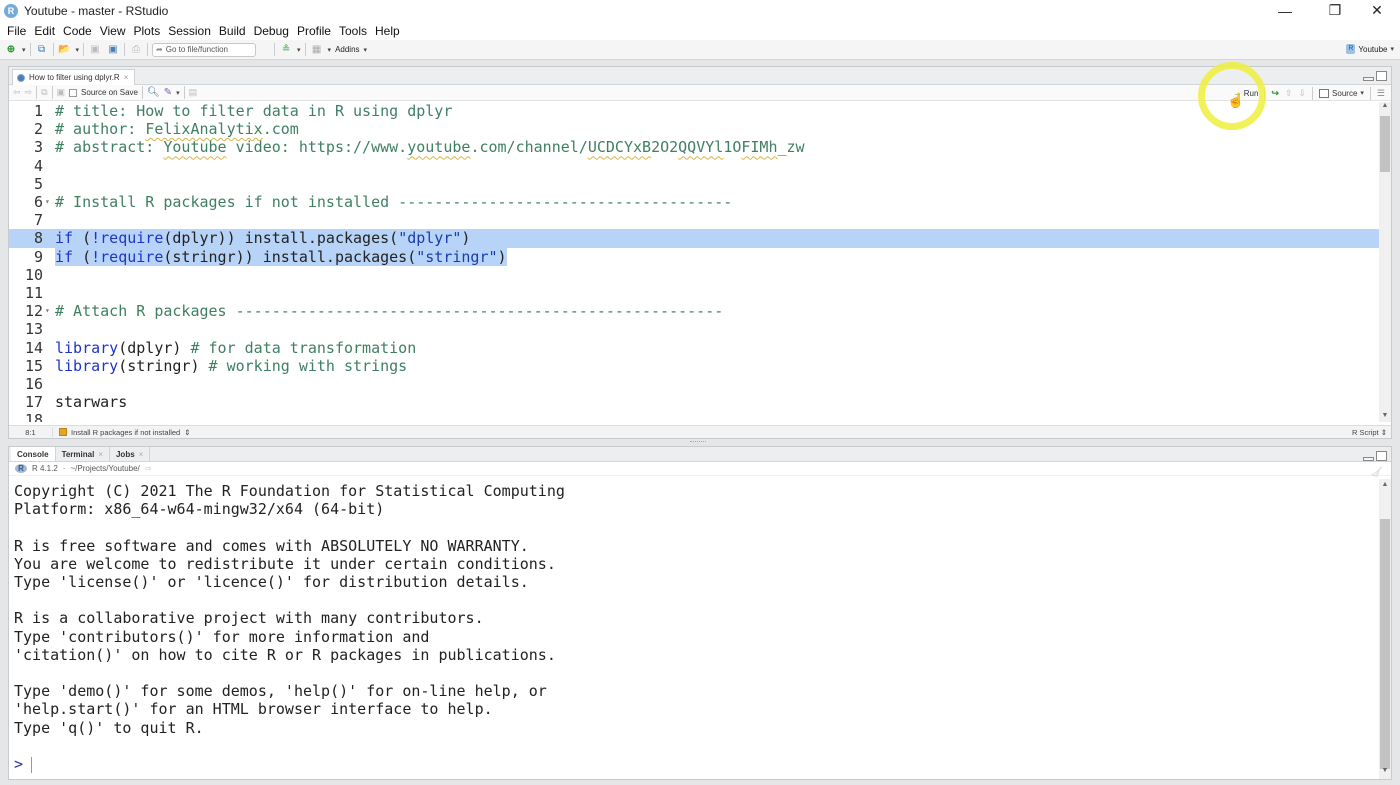 The width and height of the screenshot is (1400, 785). Describe the element at coordinates (65, 50) in the screenshot. I see `open-file-icon: 📂` at that location.